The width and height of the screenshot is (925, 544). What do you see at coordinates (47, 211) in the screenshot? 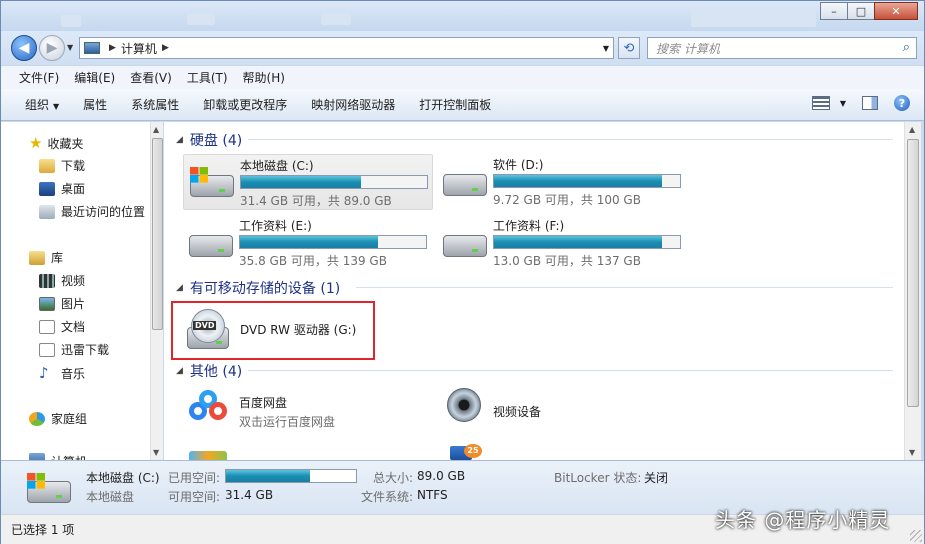
I see `recent-places-icon` at bounding box center [47, 211].